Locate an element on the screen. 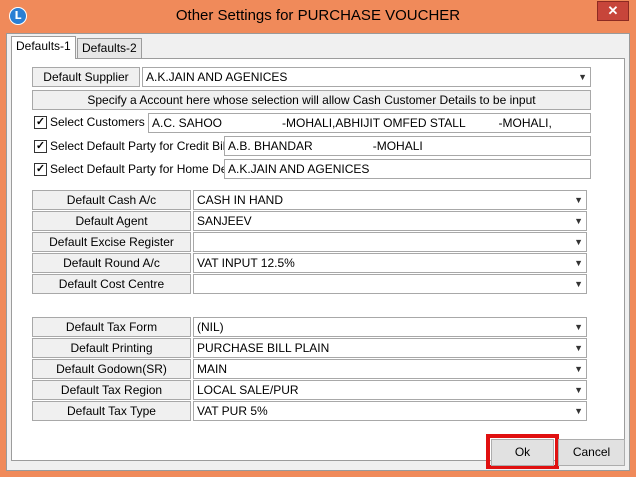  credit-party-checkbox: ✓ is located at coordinates (40, 146).